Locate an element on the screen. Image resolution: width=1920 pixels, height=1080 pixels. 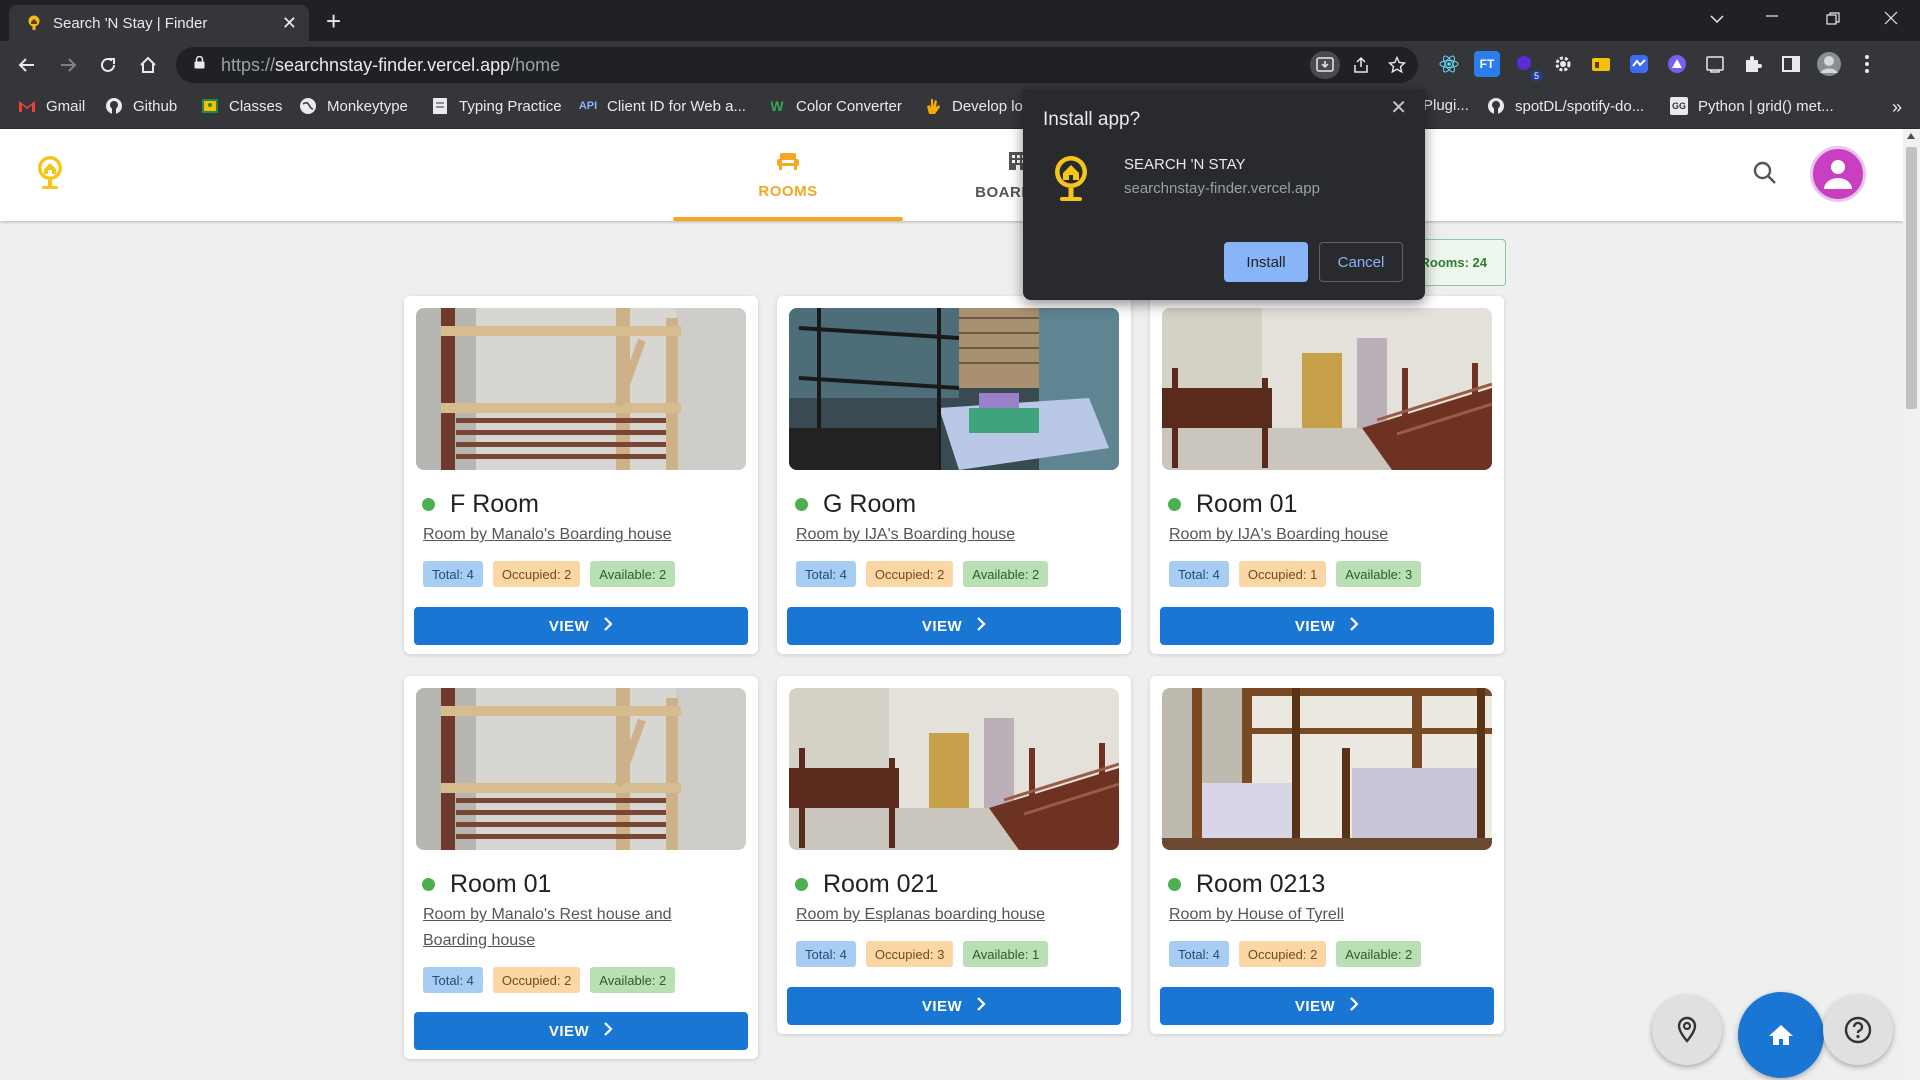
triangle-extension-icon is located at coordinates (1677, 64).